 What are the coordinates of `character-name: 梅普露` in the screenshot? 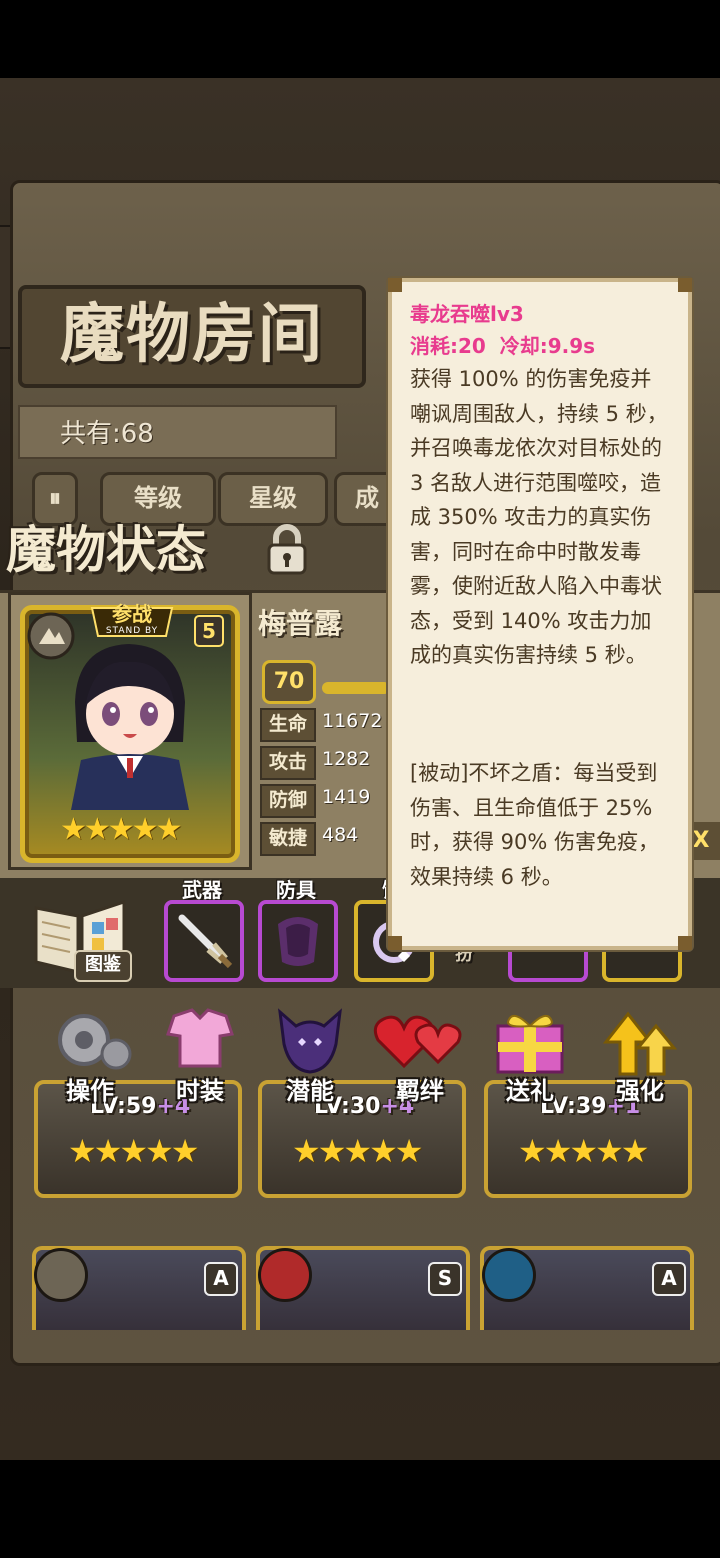 It's located at (300, 623).